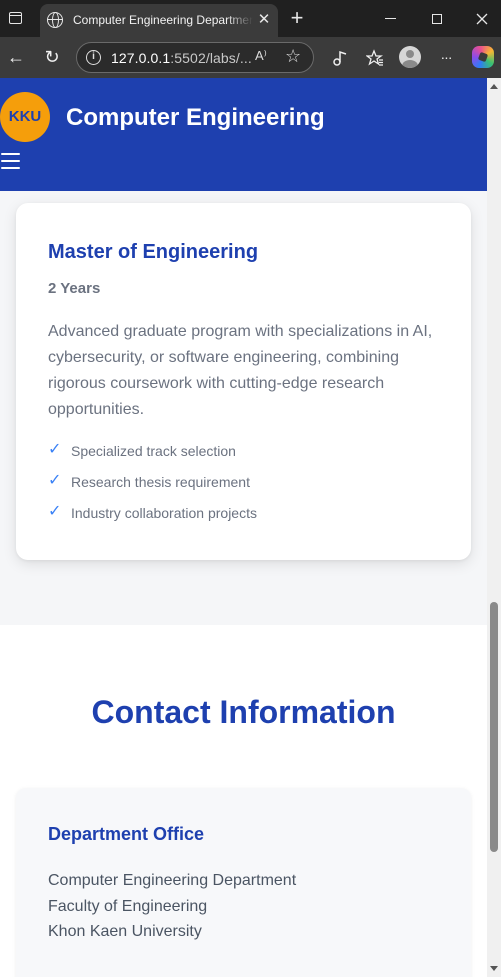 This screenshot has width=501, height=977. What do you see at coordinates (437, 18) in the screenshot?
I see `maximize-button` at bounding box center [437, 18].